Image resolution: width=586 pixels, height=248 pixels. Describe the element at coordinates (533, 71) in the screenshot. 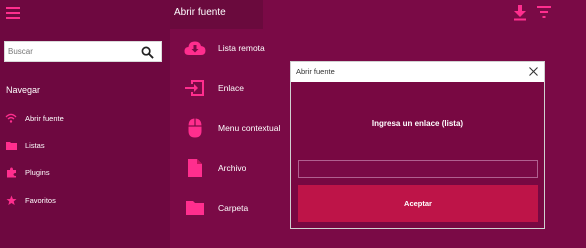

I see `close-icon` at that location.